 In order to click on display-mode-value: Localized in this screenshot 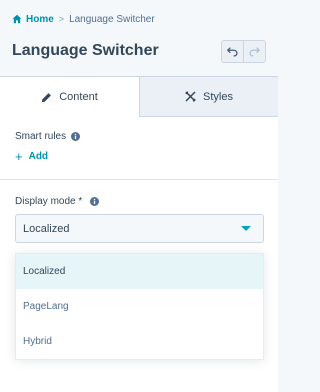, I will do `click(46, 228)`.